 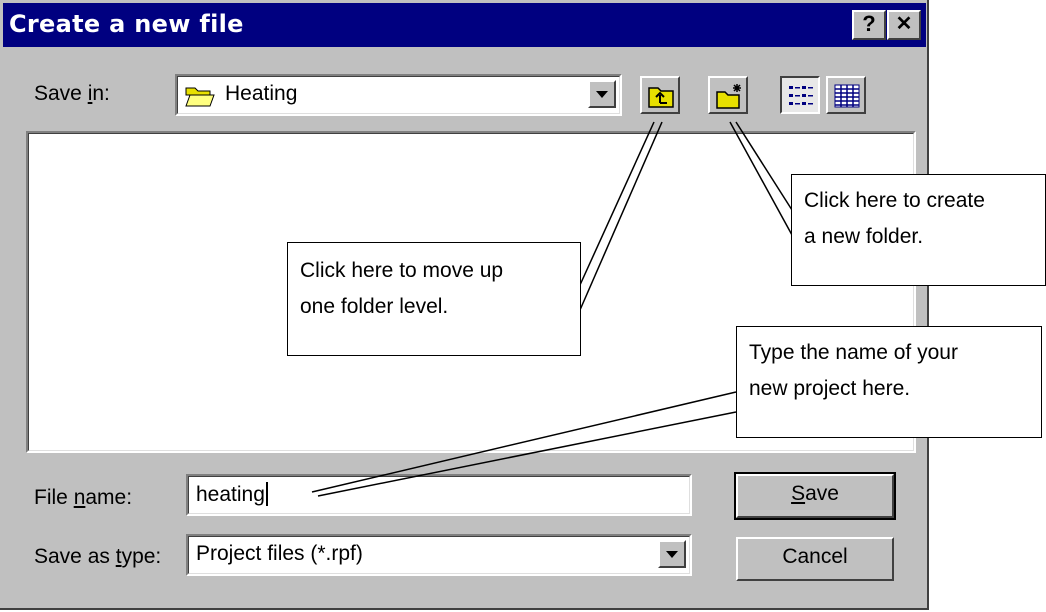 I want to click on callout-new-folder-line-2: a new folder., so click(x=864, y=236).